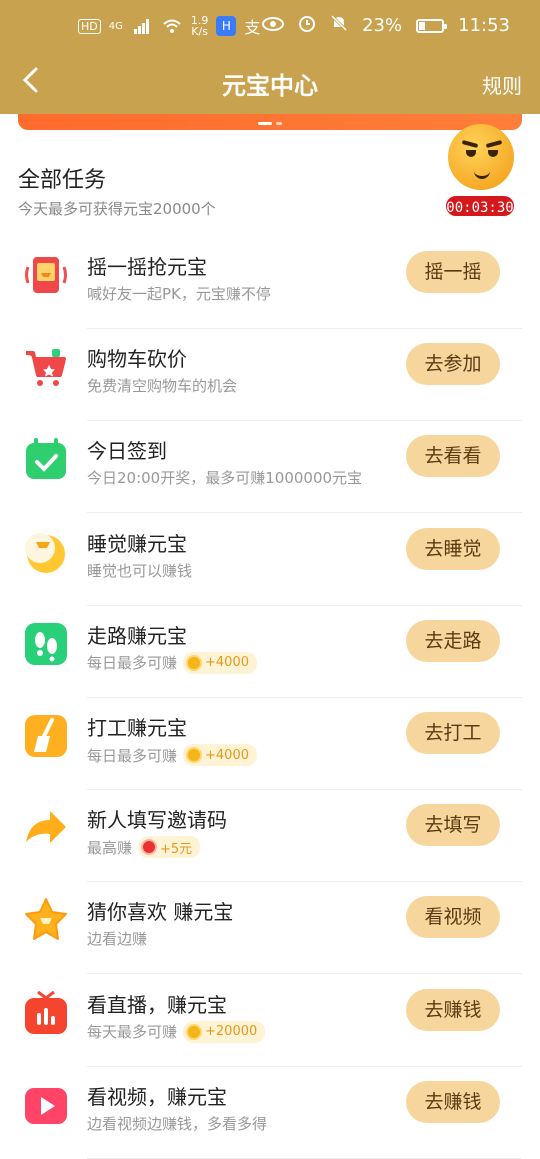 This screenshot has height=1159, width=540. What do you see at coordinates (432, 25) in the screenshot?
I see `battery-icon` at bounding box center [432, 25].